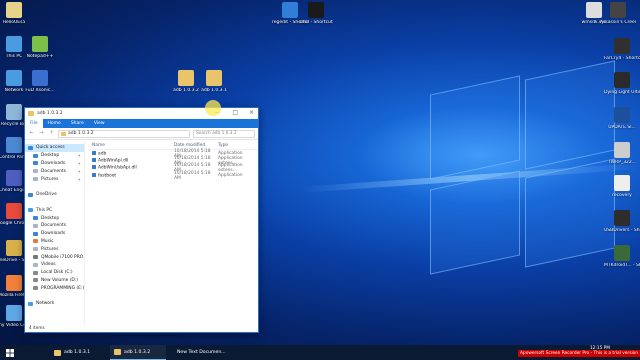 This screenshot has width=640, height=360. What do you see at coordinates (16, 14) in the screenshot?
I see `desktop-icon: HelloUEs5` at bounding box center [16, 14].